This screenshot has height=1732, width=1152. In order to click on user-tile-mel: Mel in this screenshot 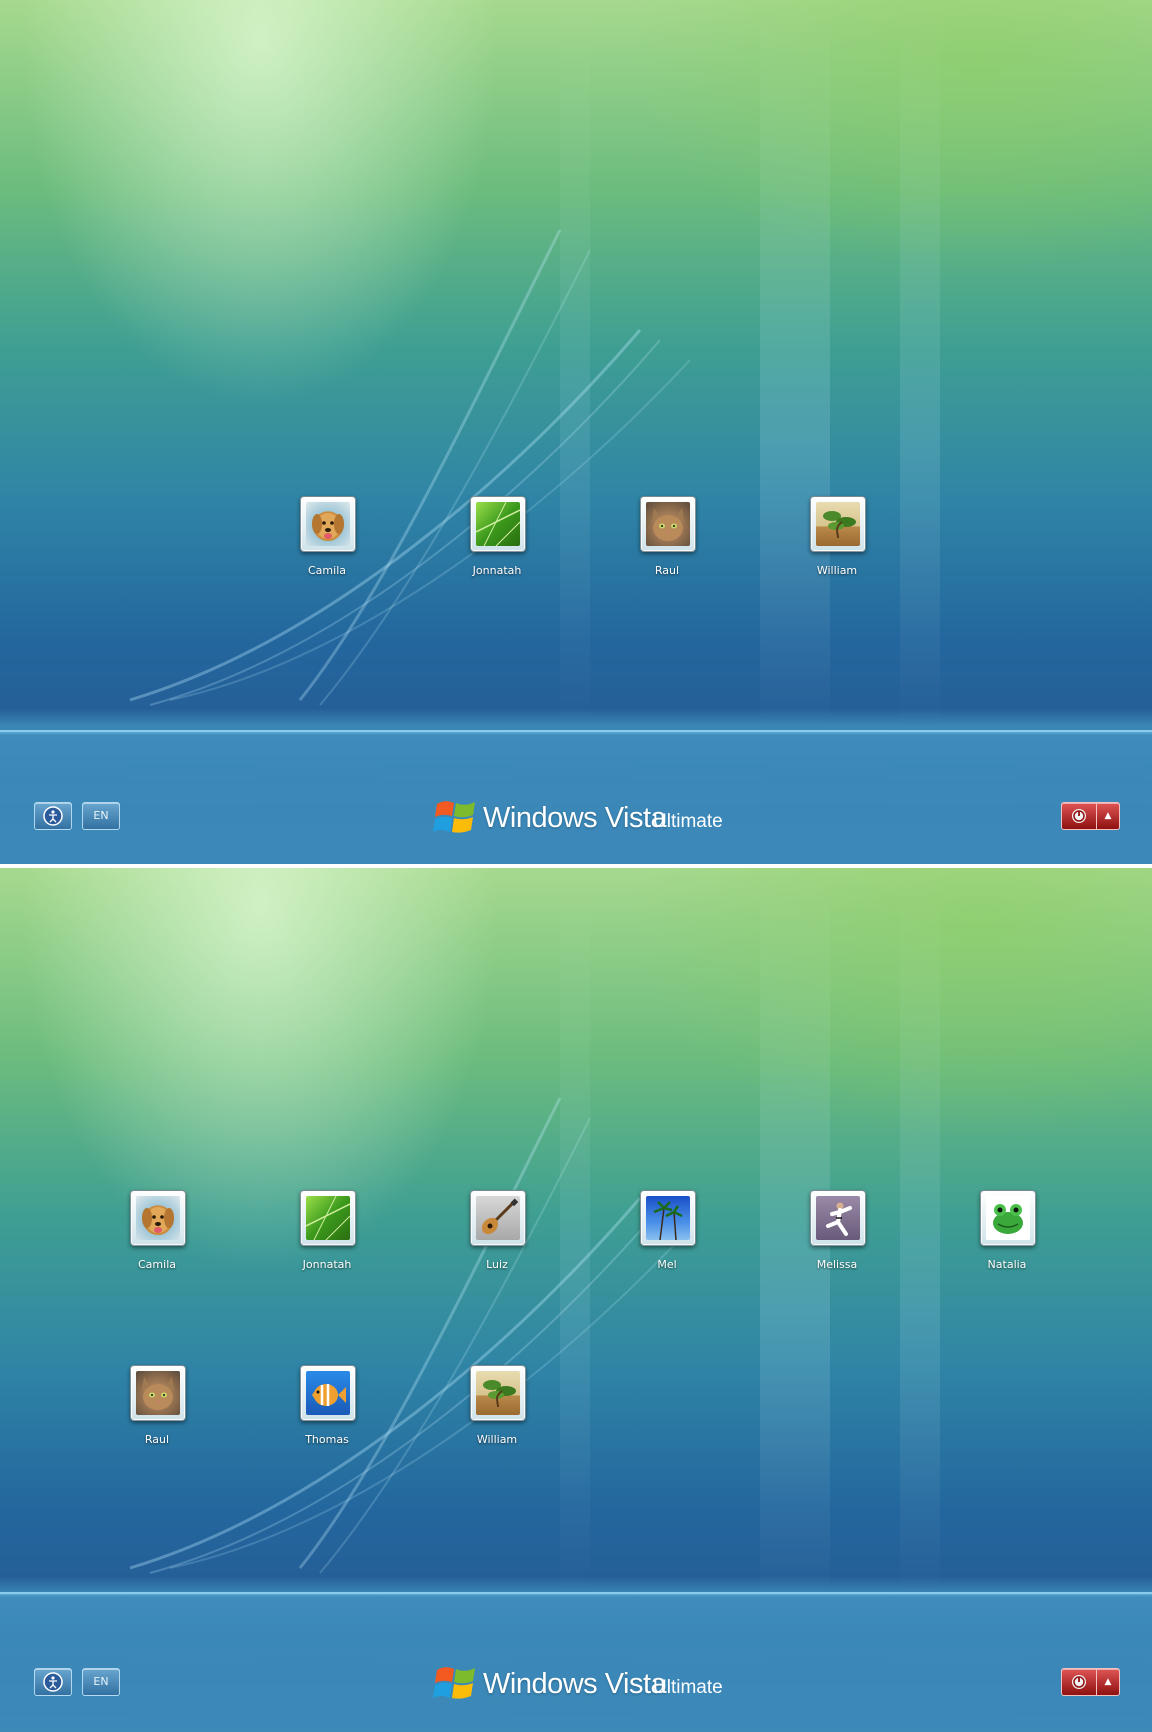, I will do `click(667, 1240)`.